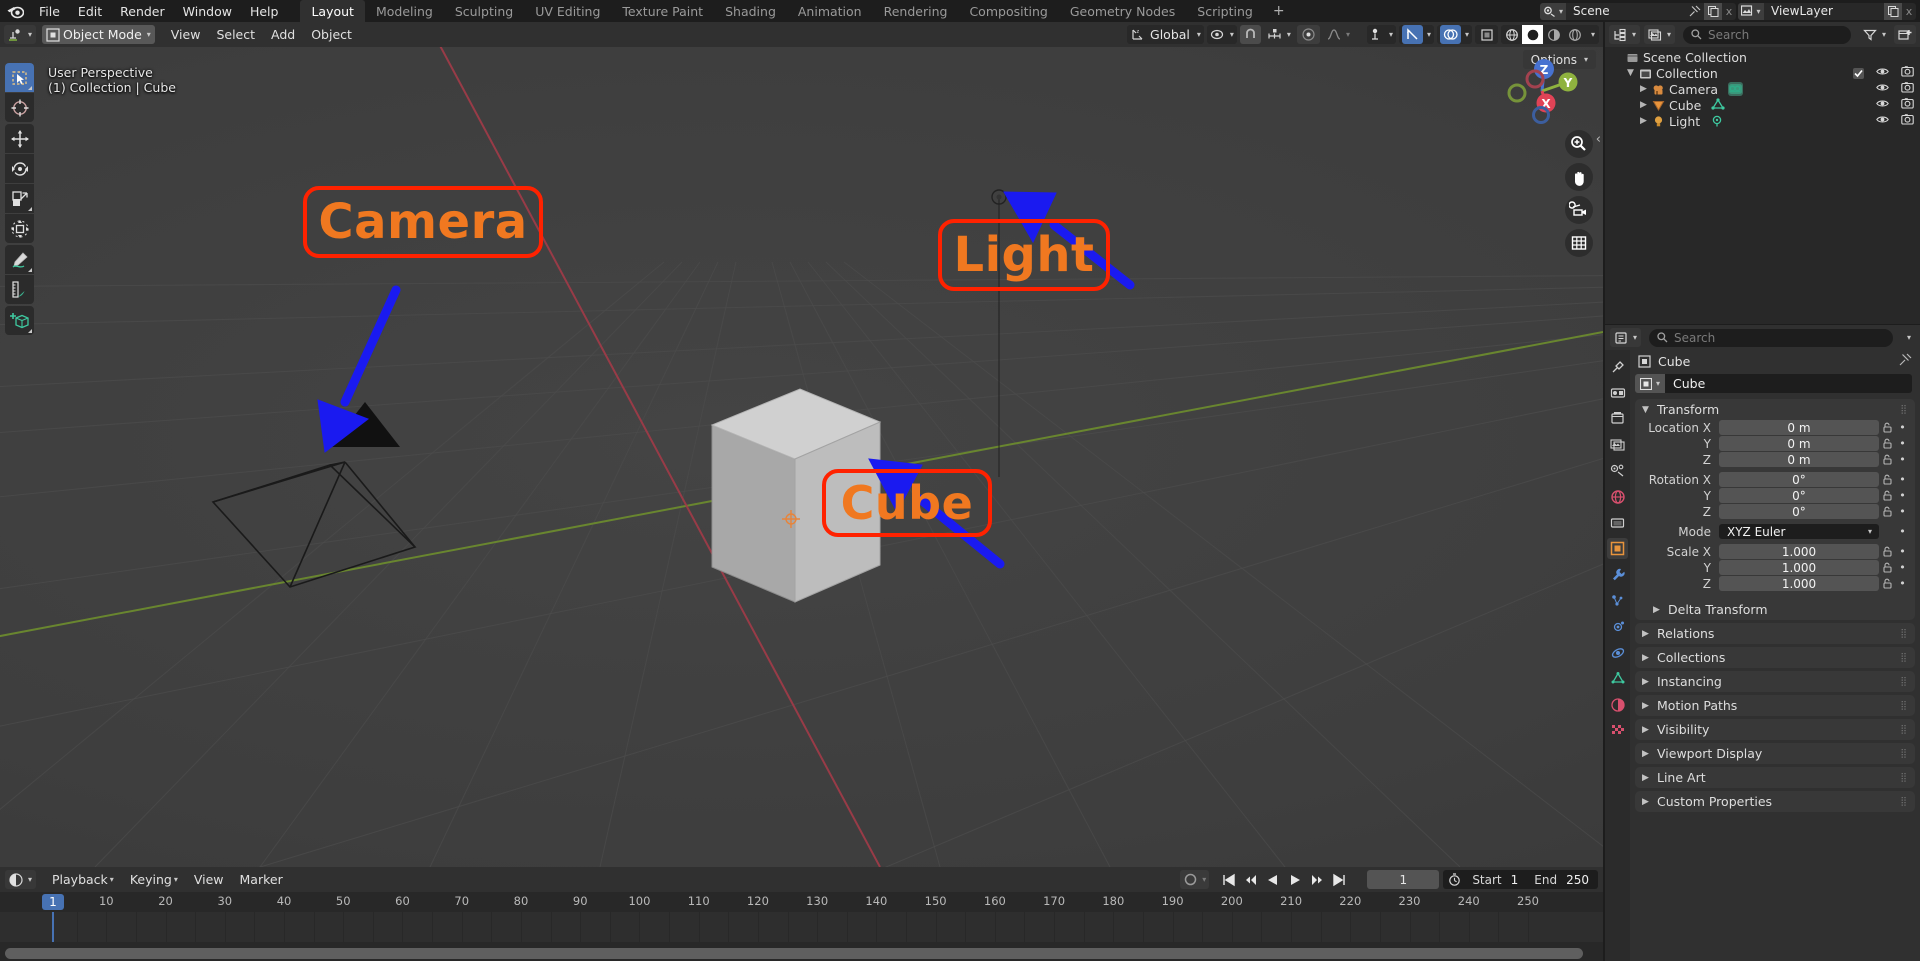 The height and width of the screenshot is (961, 1920). I want to click on shading-material-button, so click(1553, 34).